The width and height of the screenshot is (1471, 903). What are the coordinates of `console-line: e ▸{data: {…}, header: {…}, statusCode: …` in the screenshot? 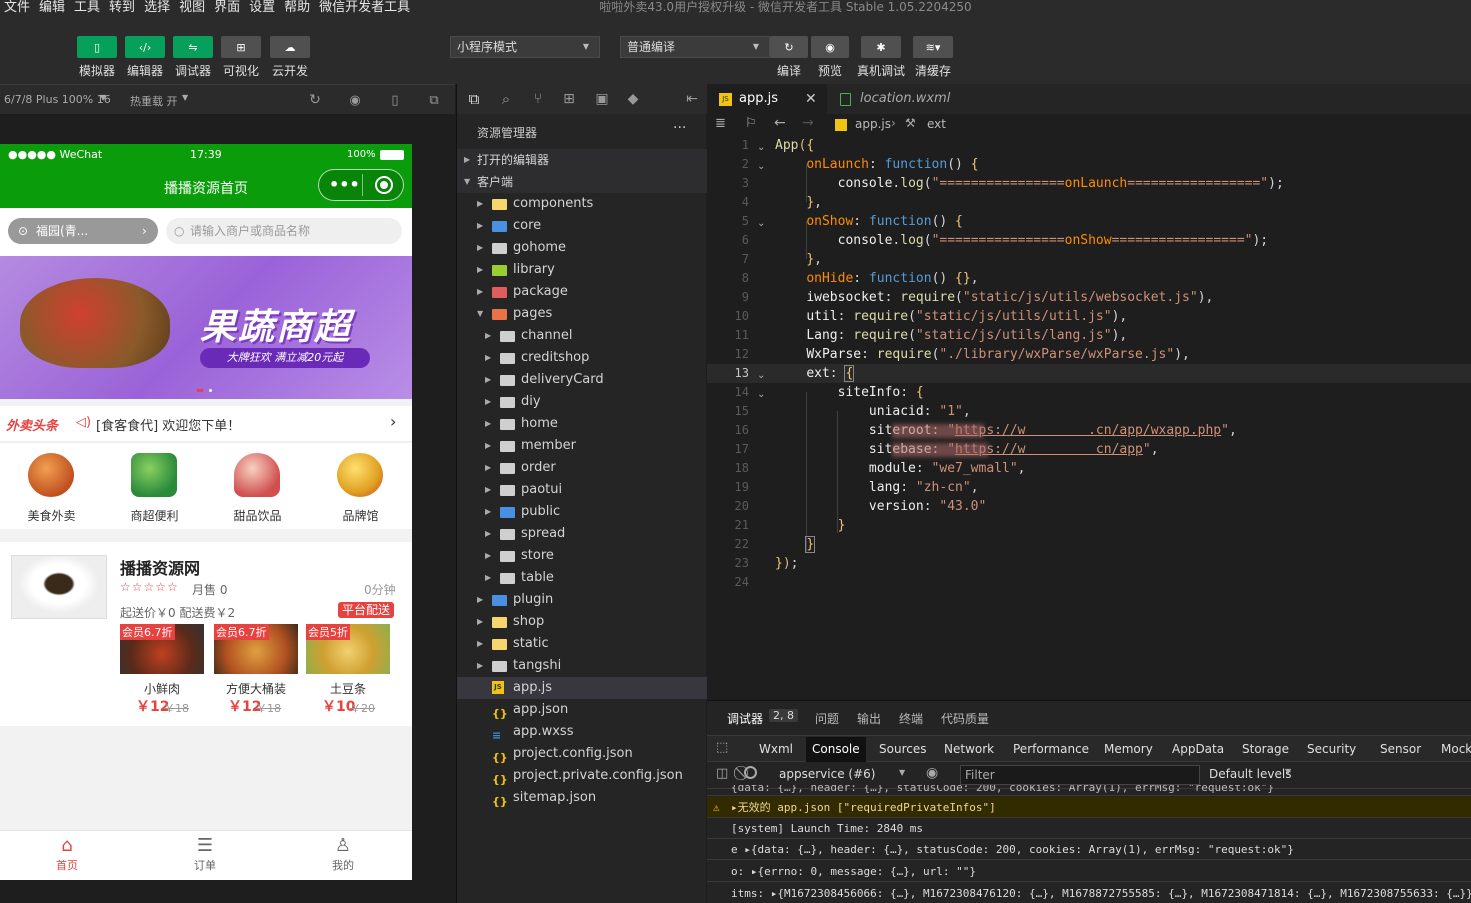 It's located at (1089, 849).